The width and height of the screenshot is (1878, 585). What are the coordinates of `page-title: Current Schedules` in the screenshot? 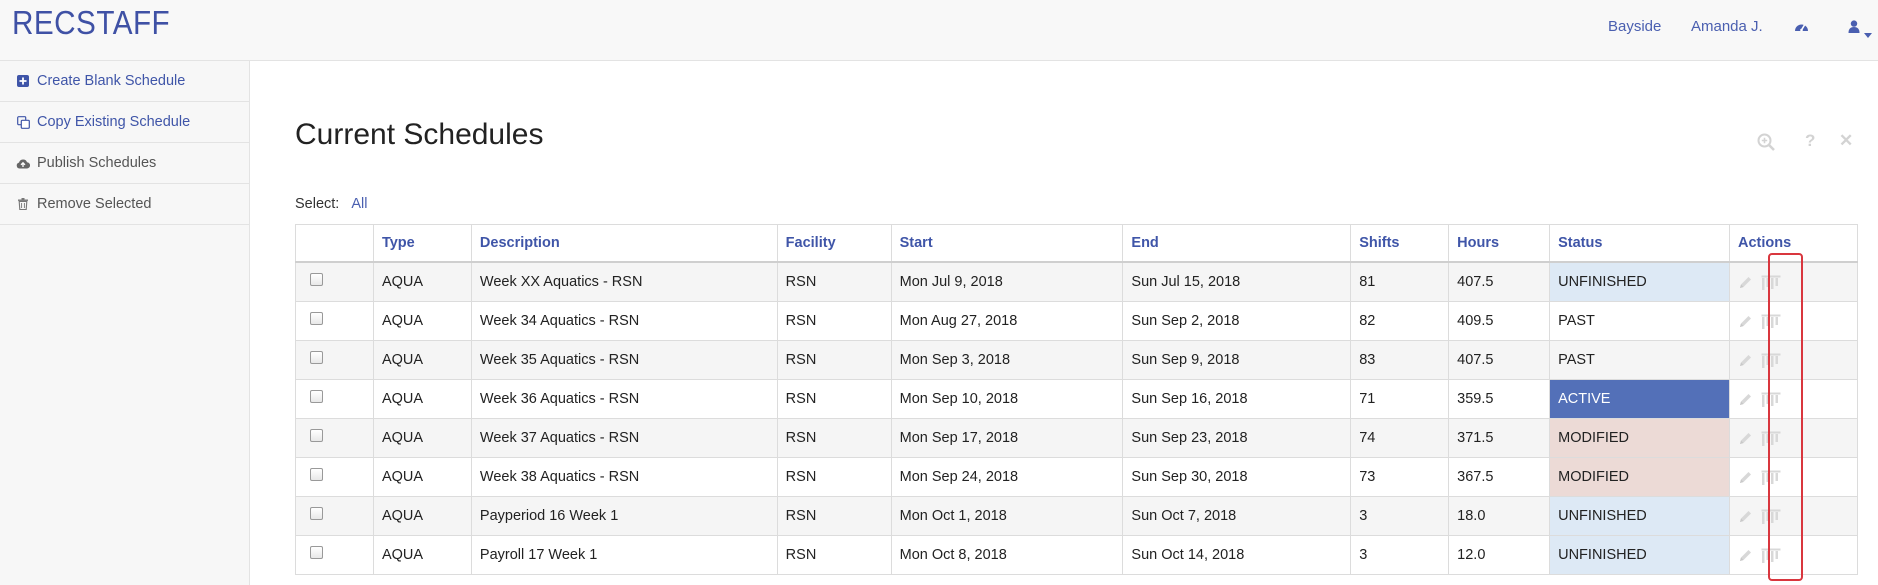 It's located at (419, 134).